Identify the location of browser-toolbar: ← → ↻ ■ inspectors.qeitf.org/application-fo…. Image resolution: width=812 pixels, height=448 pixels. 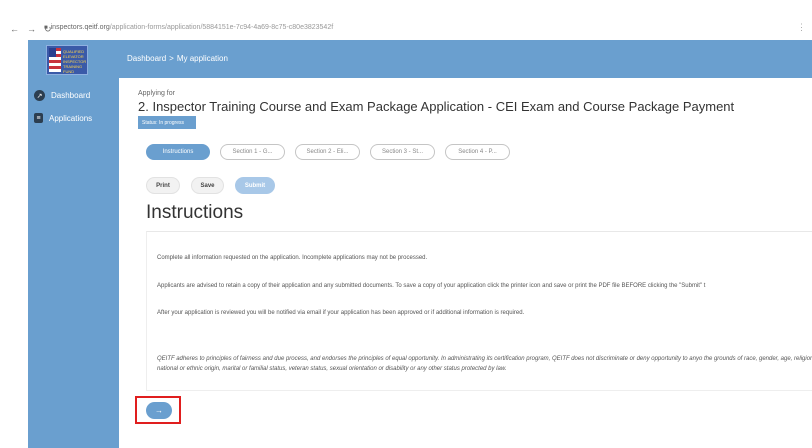
(406, 17).